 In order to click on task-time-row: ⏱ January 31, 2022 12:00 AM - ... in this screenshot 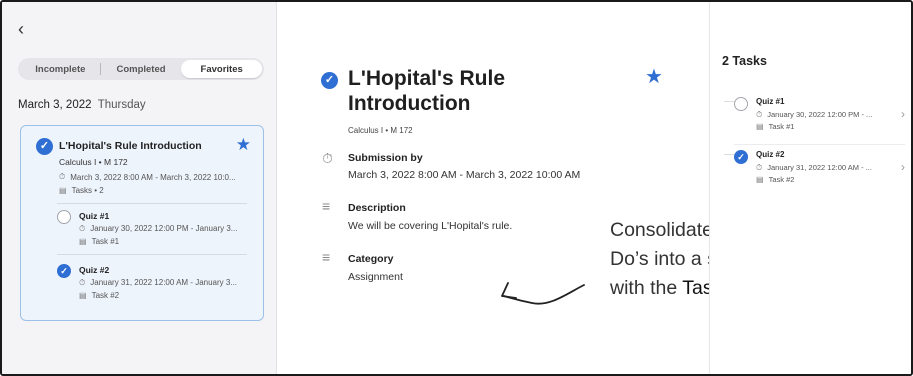, I will do `click(814, 168)`.